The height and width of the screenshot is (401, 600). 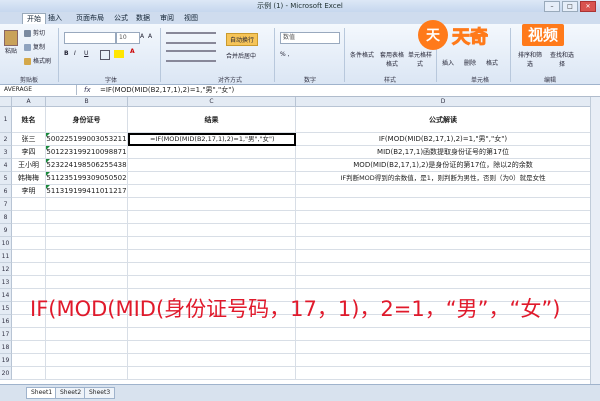 I want to click on row-header: 19, so click(x=6, y=360).